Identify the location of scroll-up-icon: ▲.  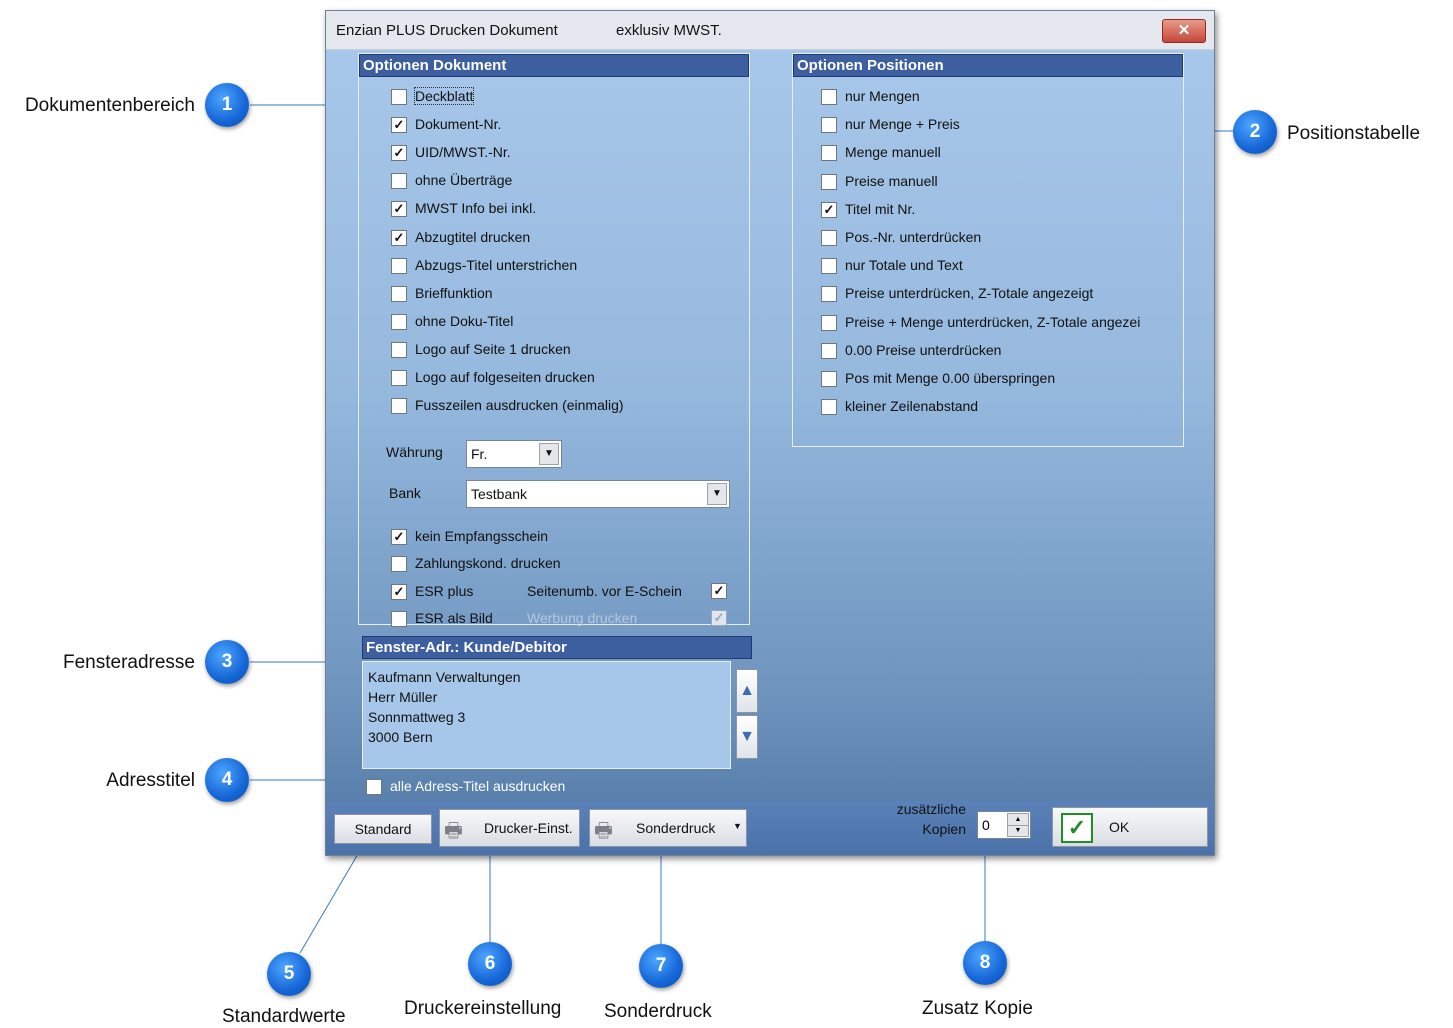
(747, 691).